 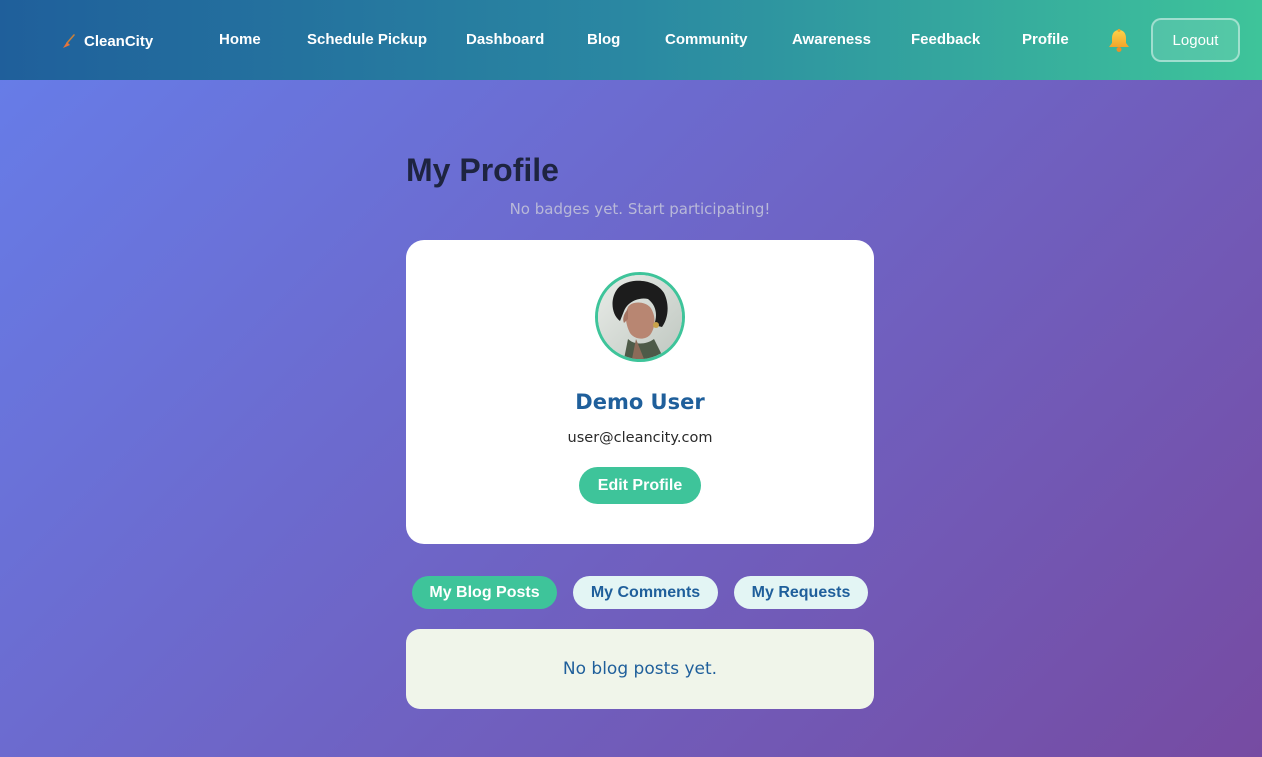 What do you see at coordinates (367, 39) in the screenshot?
I see `nav-link-schedule-pickup: Schedule Pickup` at bounding box center [367, 39].